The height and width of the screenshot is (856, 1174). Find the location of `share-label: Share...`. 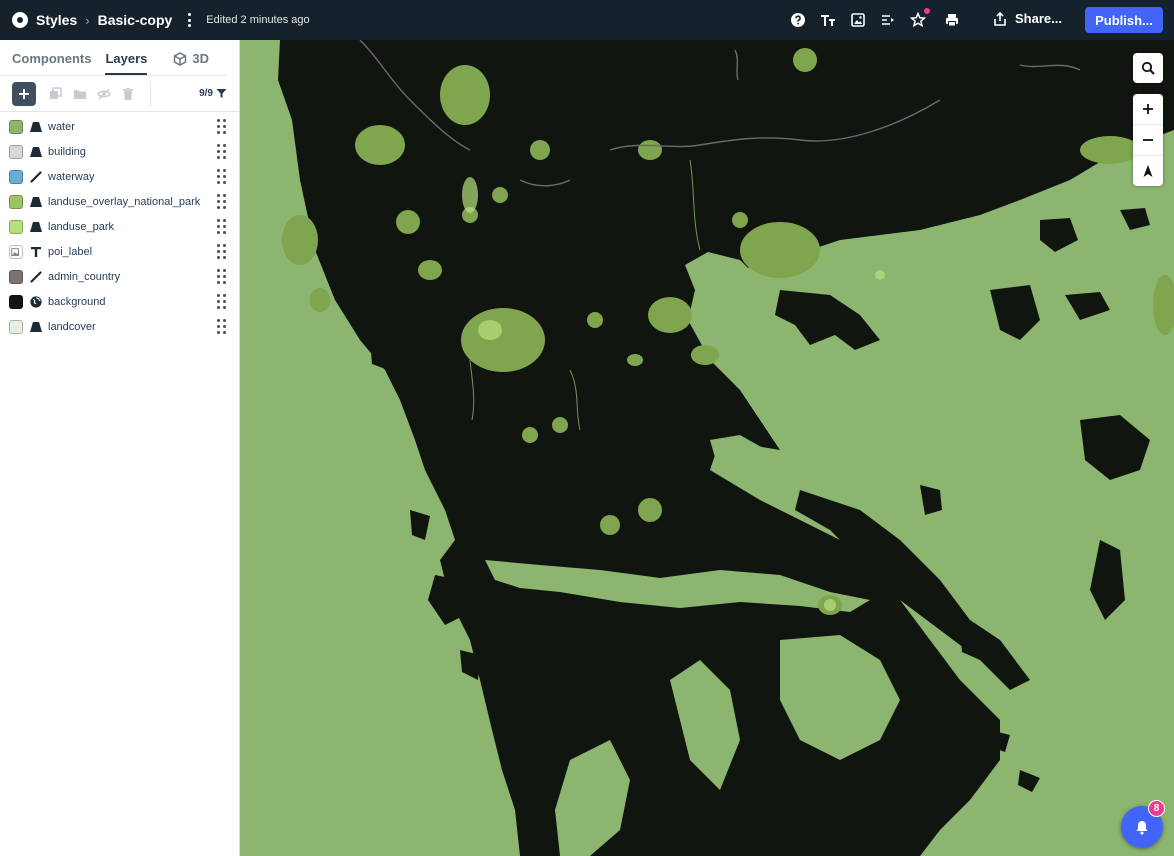

share-label: Share... is located at coordinates (1038, 18).